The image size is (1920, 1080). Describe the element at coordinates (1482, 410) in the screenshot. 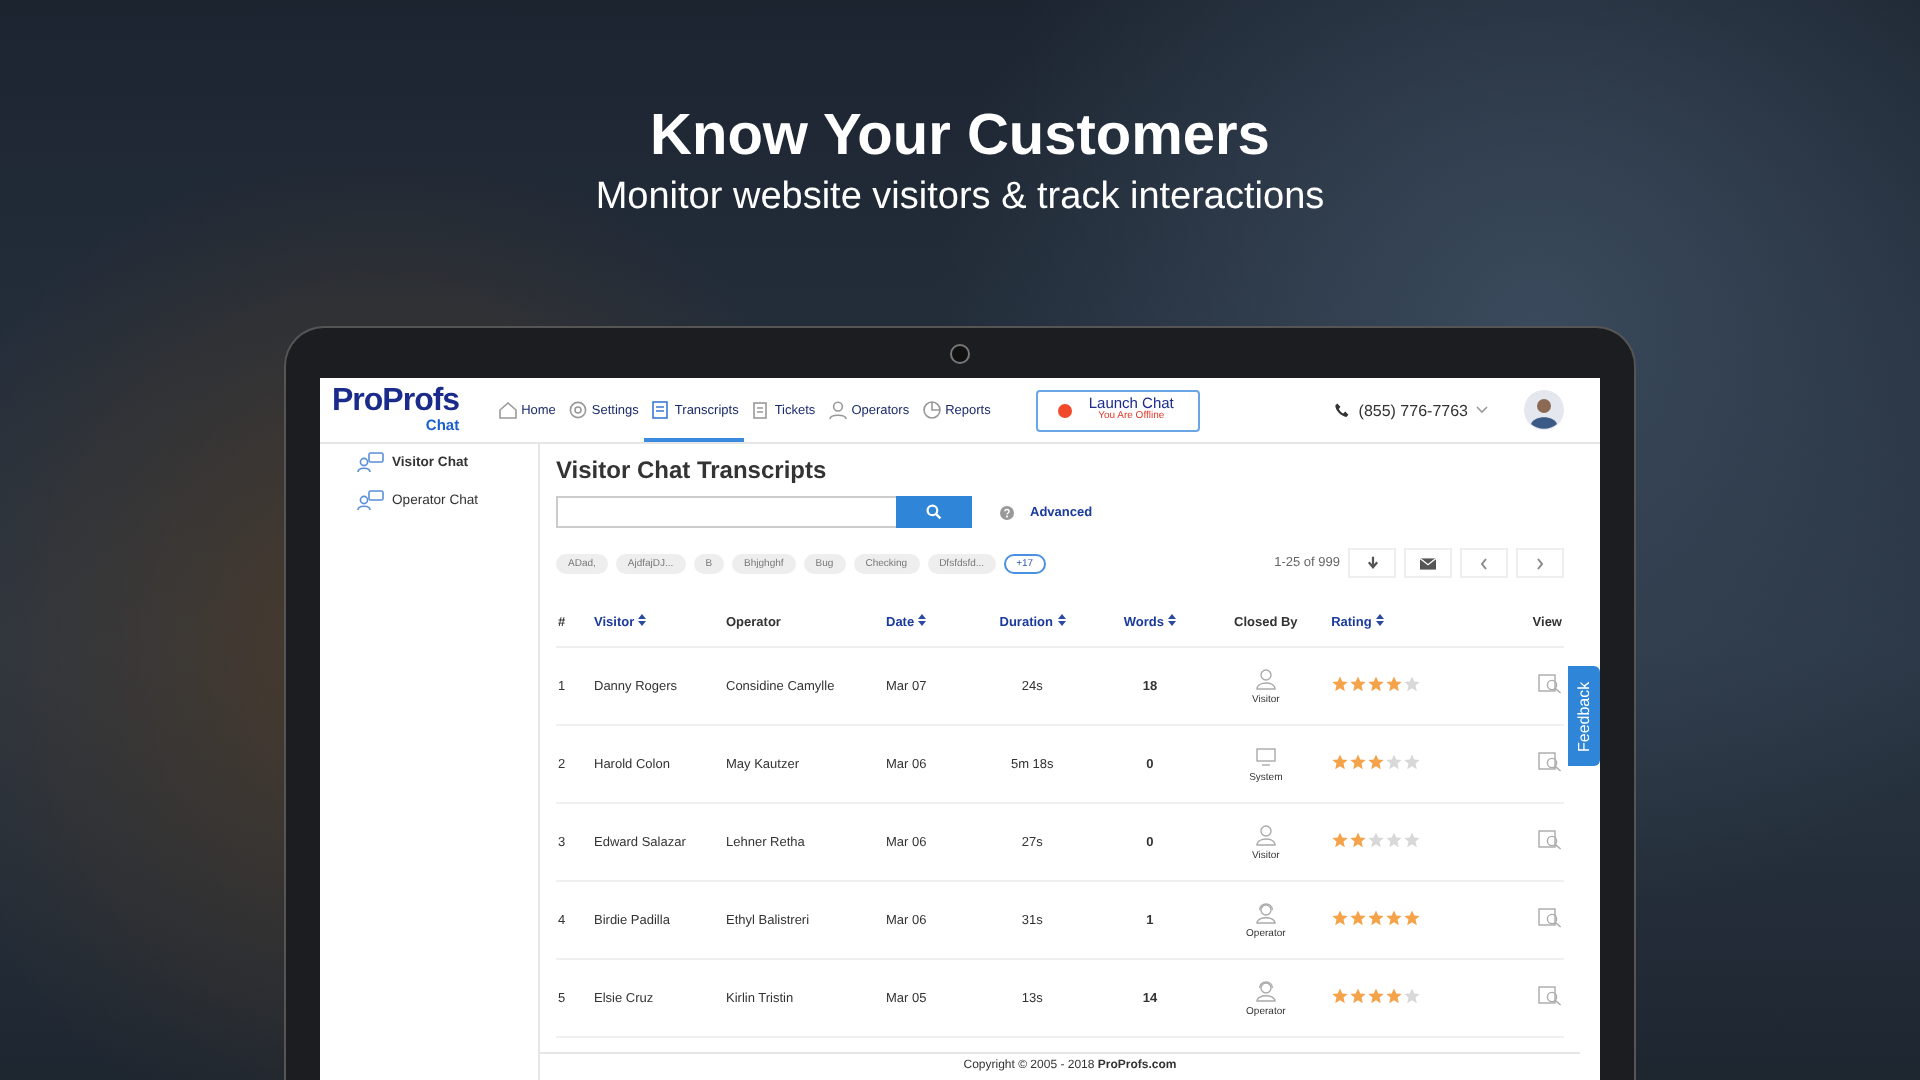

I see `caret-icon` at that location.